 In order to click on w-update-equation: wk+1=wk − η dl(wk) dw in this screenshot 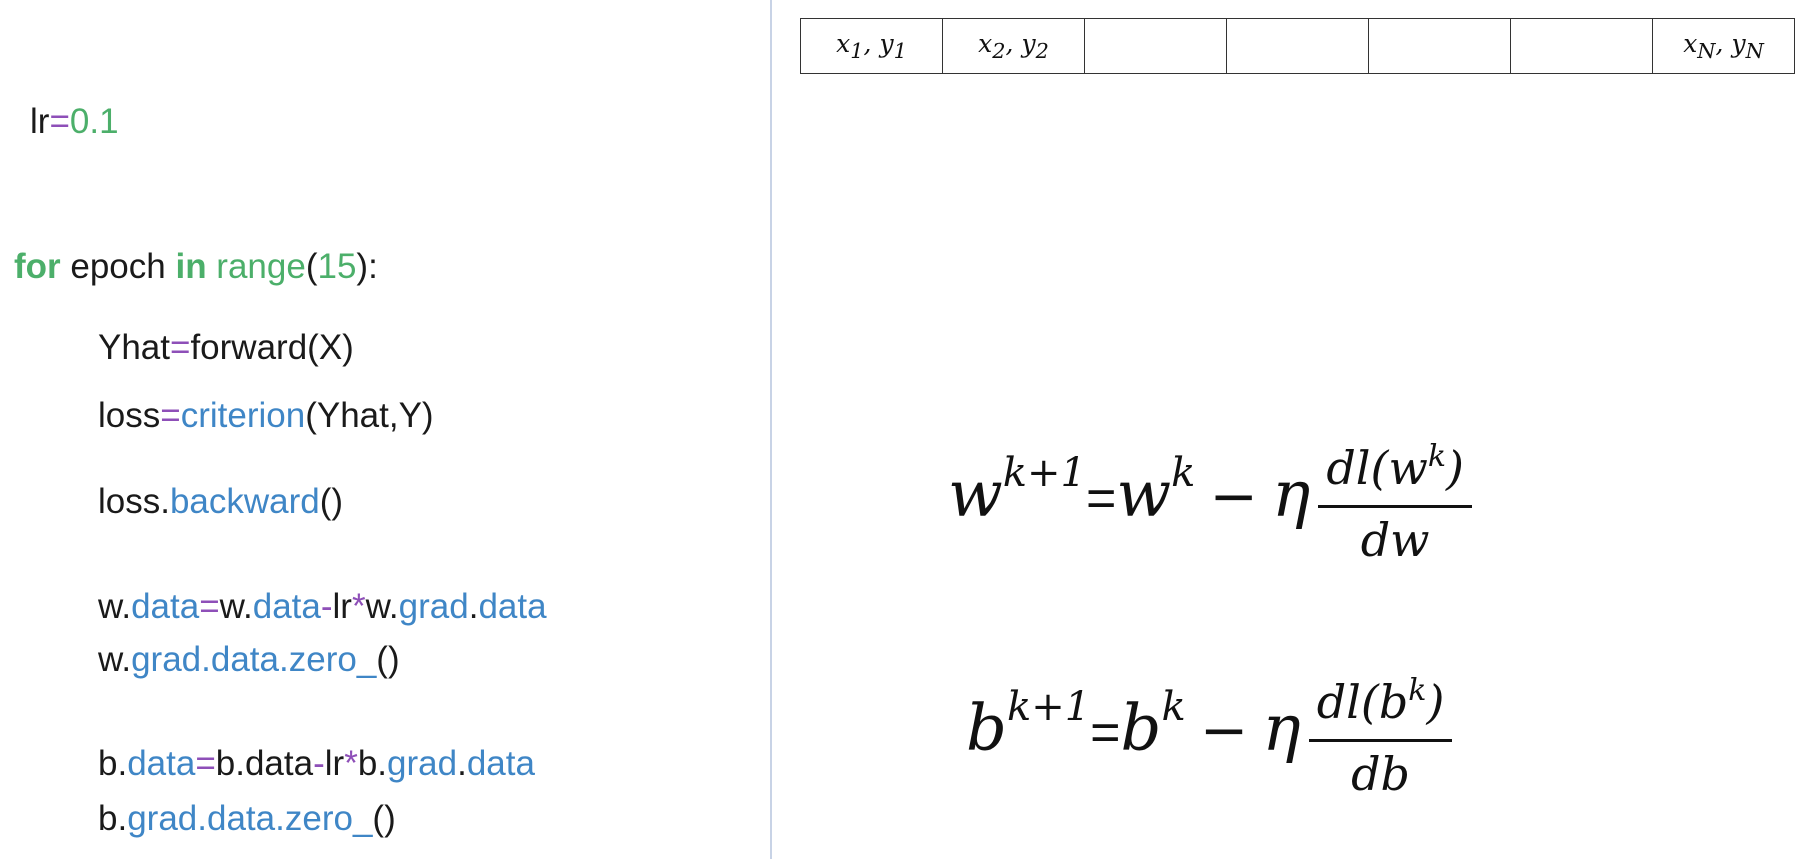, I will do `click(1210, 508)`.